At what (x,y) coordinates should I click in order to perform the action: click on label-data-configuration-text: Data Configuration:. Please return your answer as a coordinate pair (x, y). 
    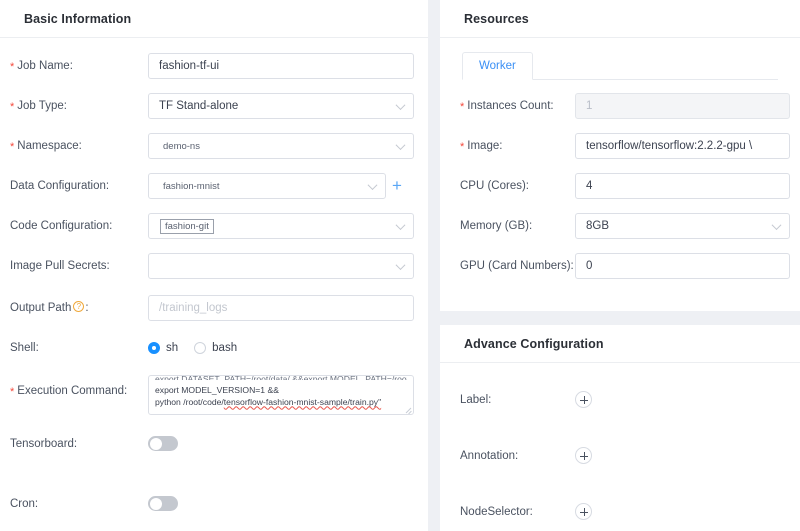
    Looking at the image, I should click on (60, 186).